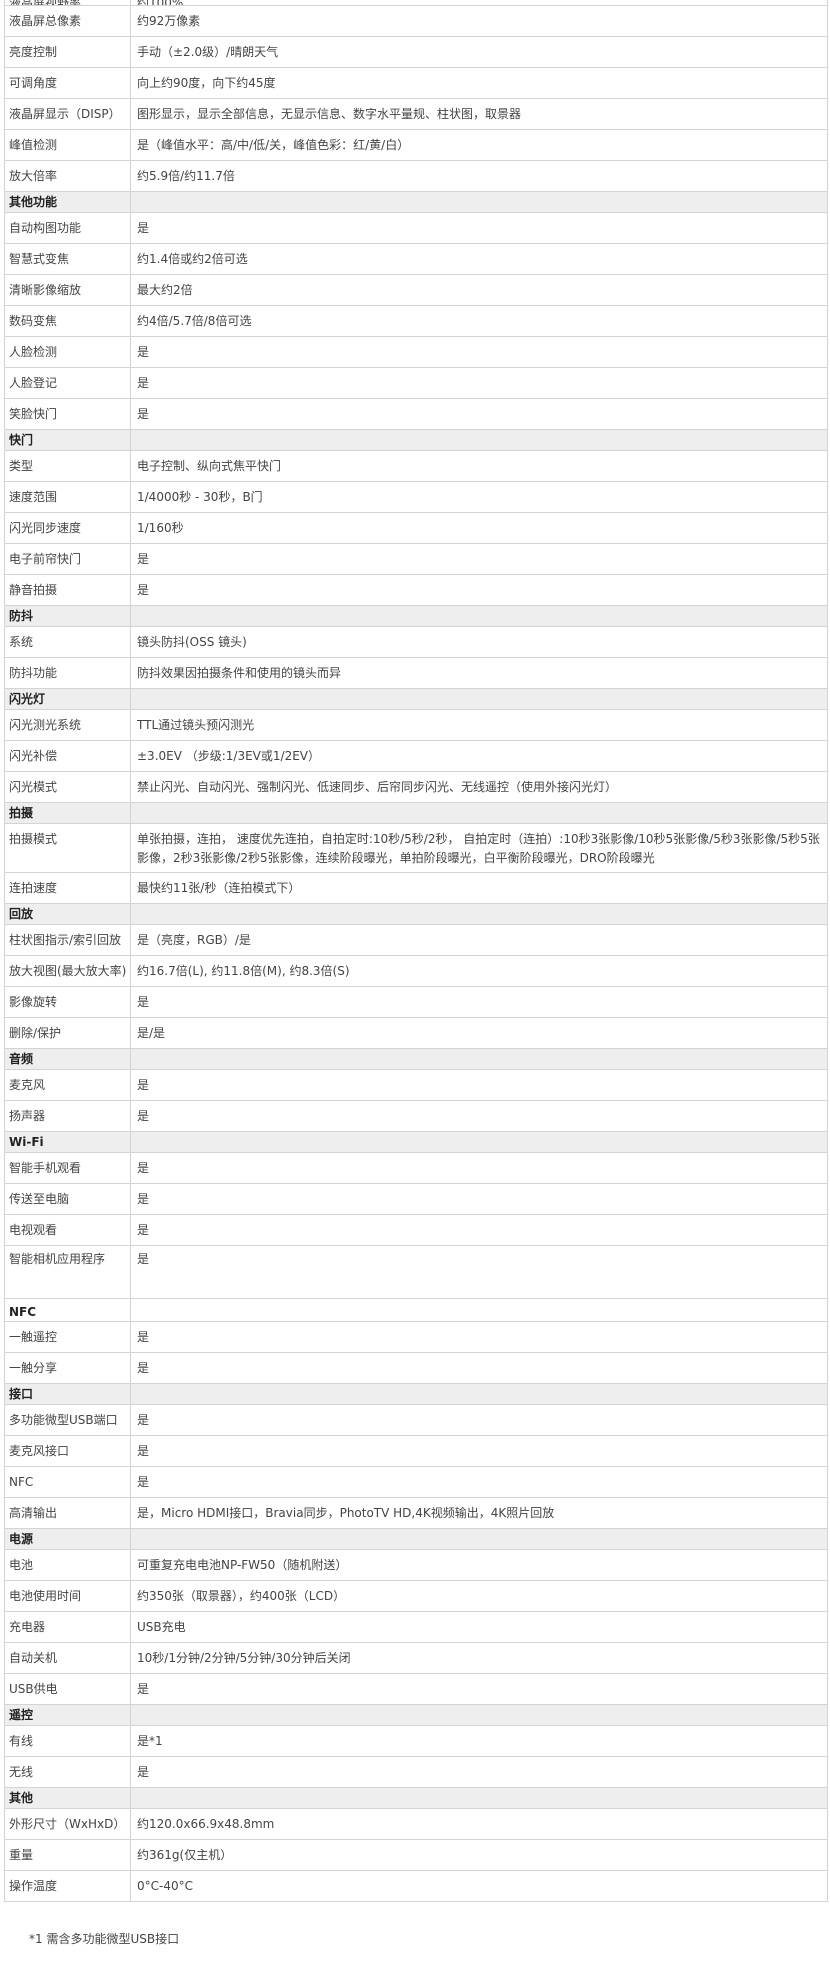 This screenshot has height=1978, width=830. What do you see at coordinates (192, 642) in the screenshot?
I see `spec-value: 镜头防抖(OSS 镜头)` at bounding box center [192, 642].